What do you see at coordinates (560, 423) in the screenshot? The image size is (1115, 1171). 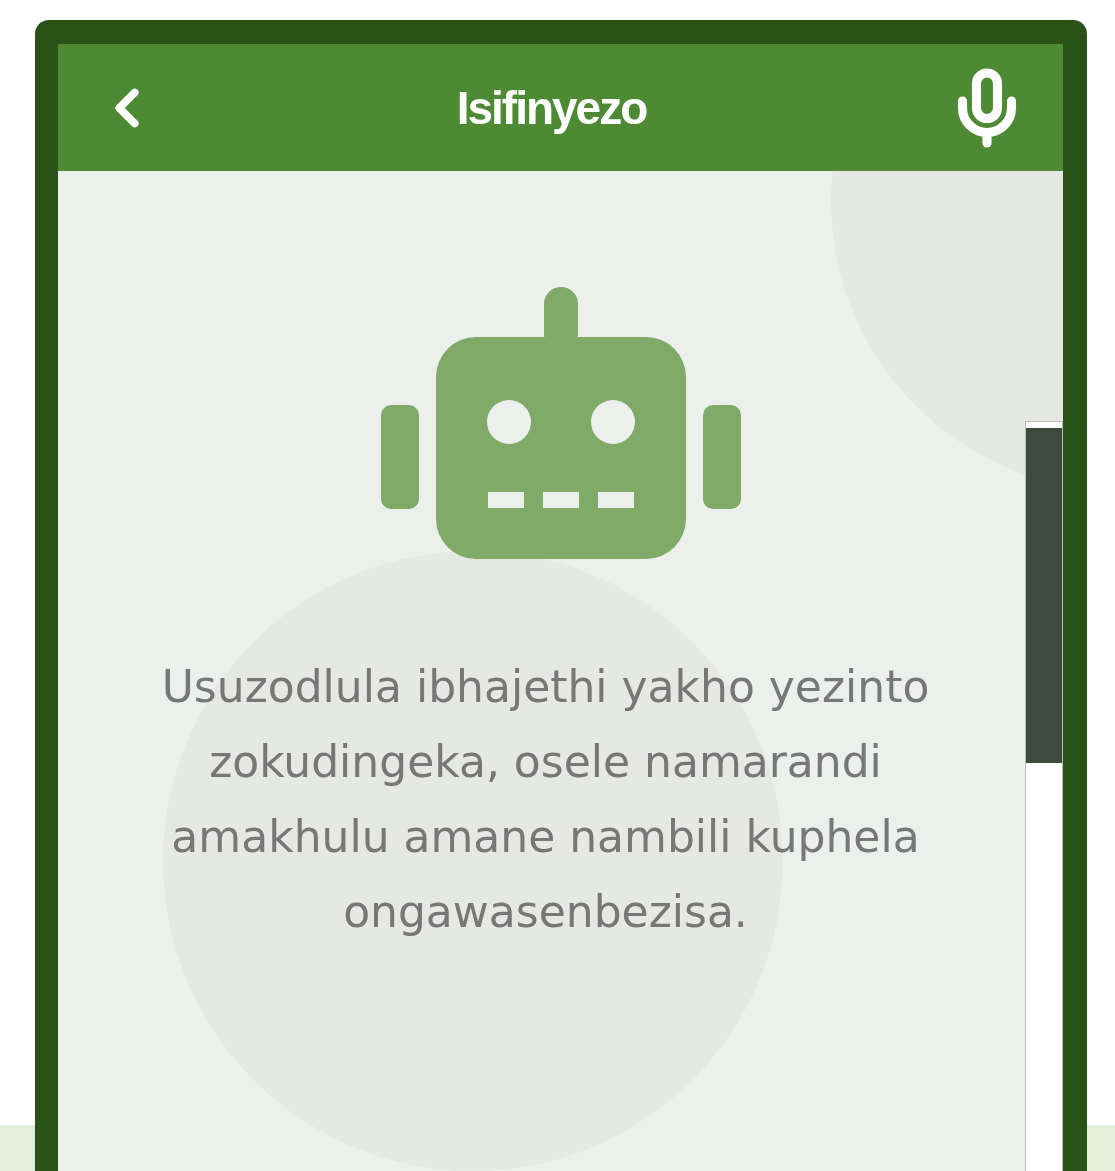 I see `robot-icon` at bounding box center [560, 423].